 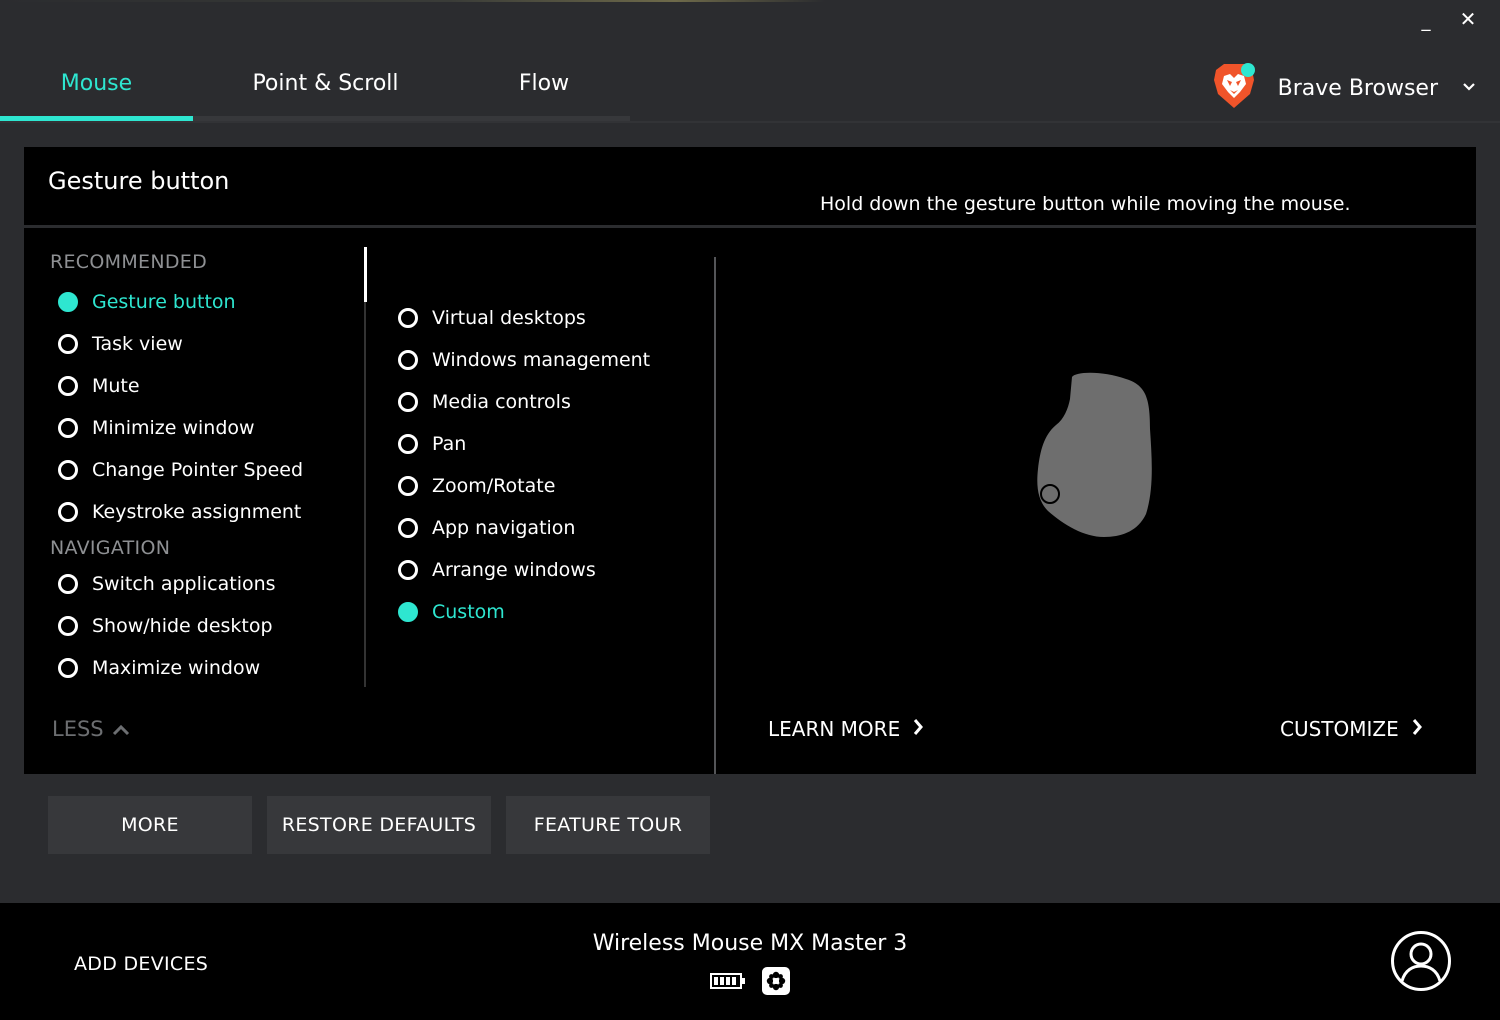 What do you see at coordinates (365, 467) in the screenshot?
I see `list-scrollbar-track` at bounding box center [365, 467].